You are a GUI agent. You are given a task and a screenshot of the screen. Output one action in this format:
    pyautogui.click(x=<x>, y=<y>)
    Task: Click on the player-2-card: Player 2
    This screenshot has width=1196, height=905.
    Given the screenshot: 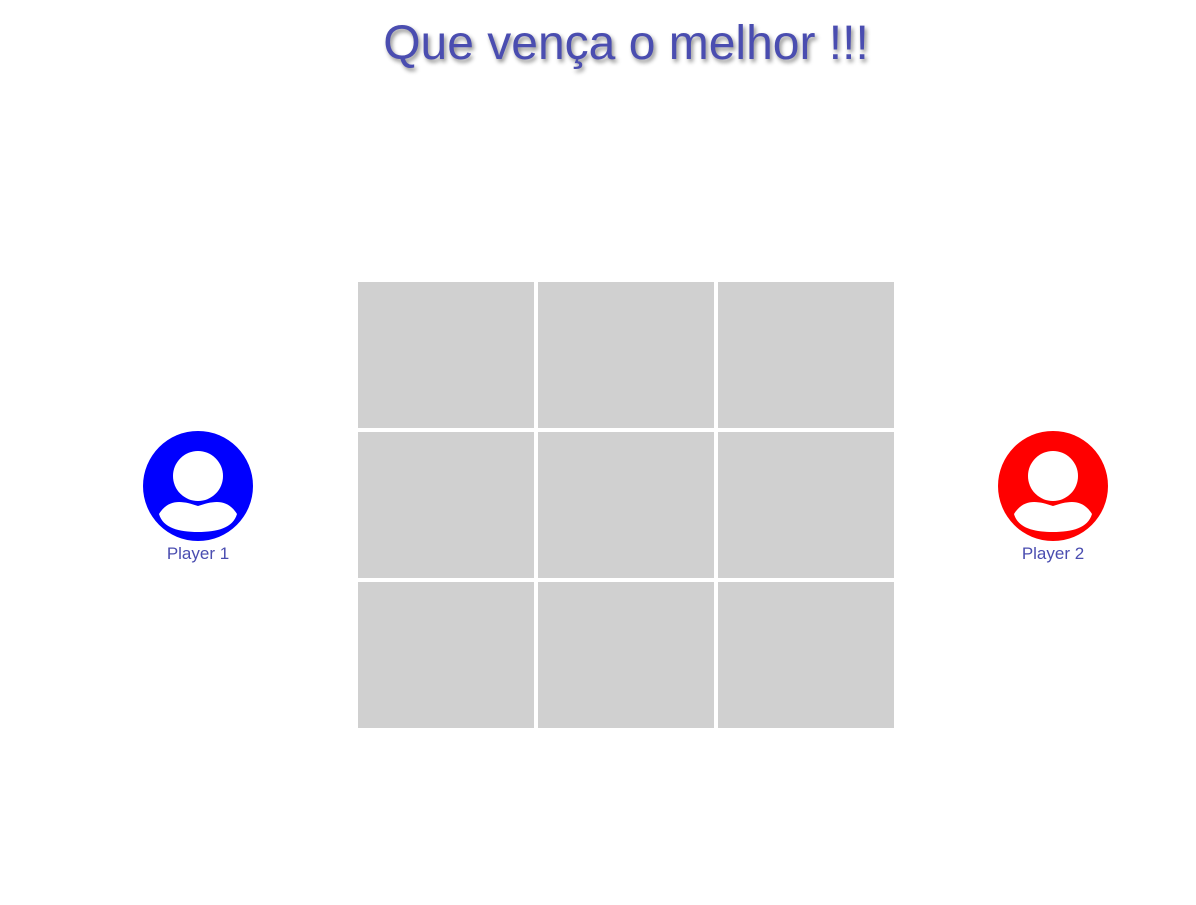 What is the action you would take?
    pyautogui.click(x=1053, y=497)
    